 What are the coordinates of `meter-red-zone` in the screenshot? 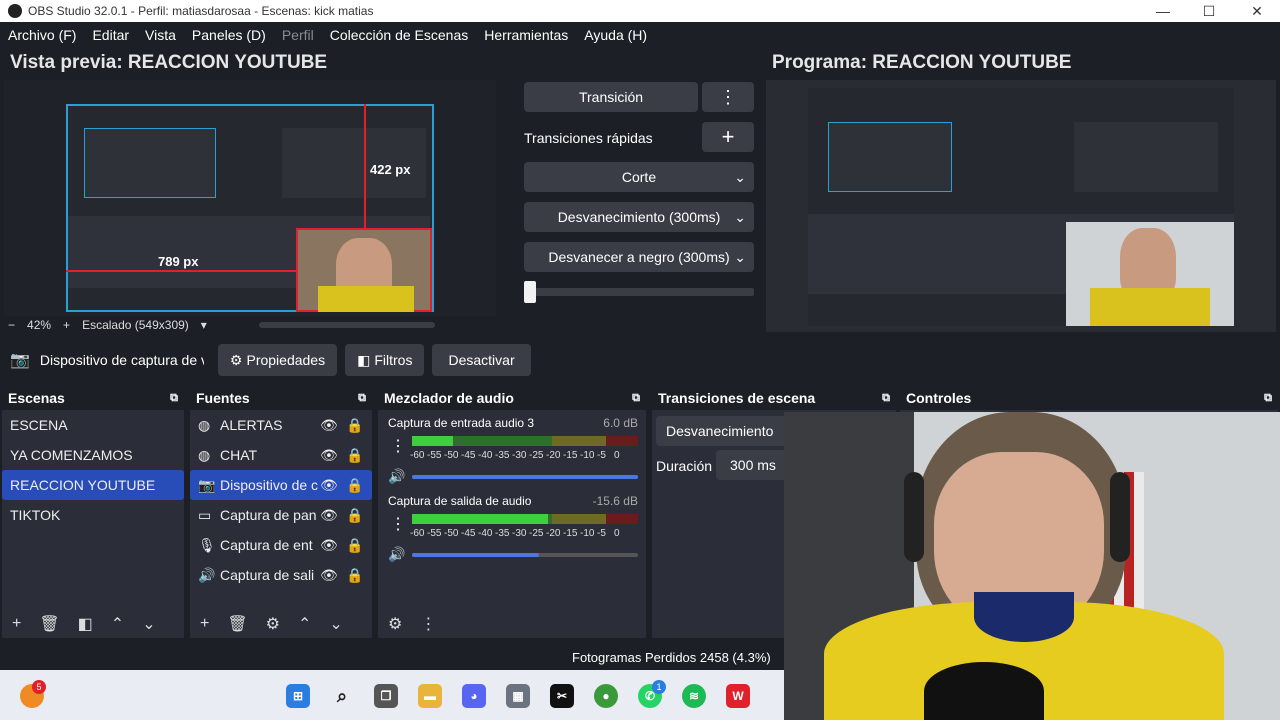 It's located at (622, 441).